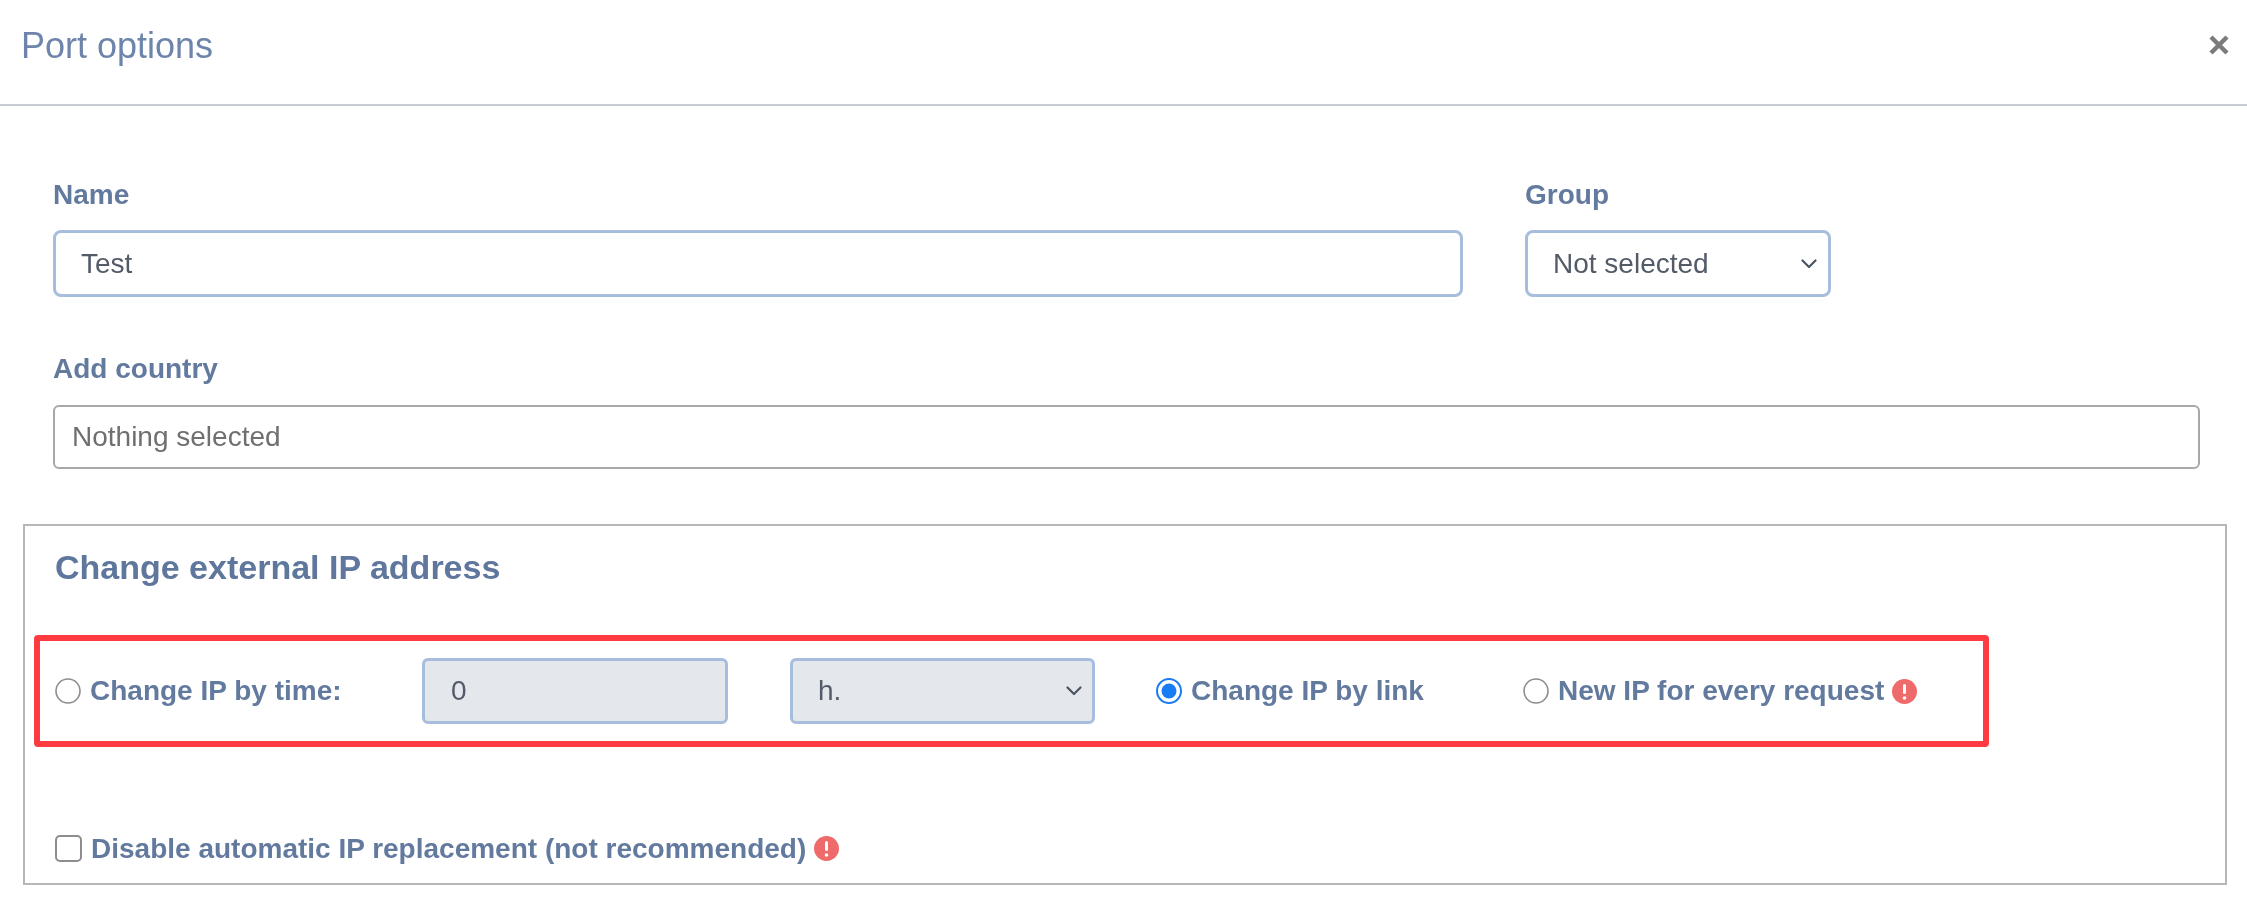  What do you see at coordinates (1567, 195) in the screenshot?
I see `field-label: Group` at bounding box center [1567, 195].